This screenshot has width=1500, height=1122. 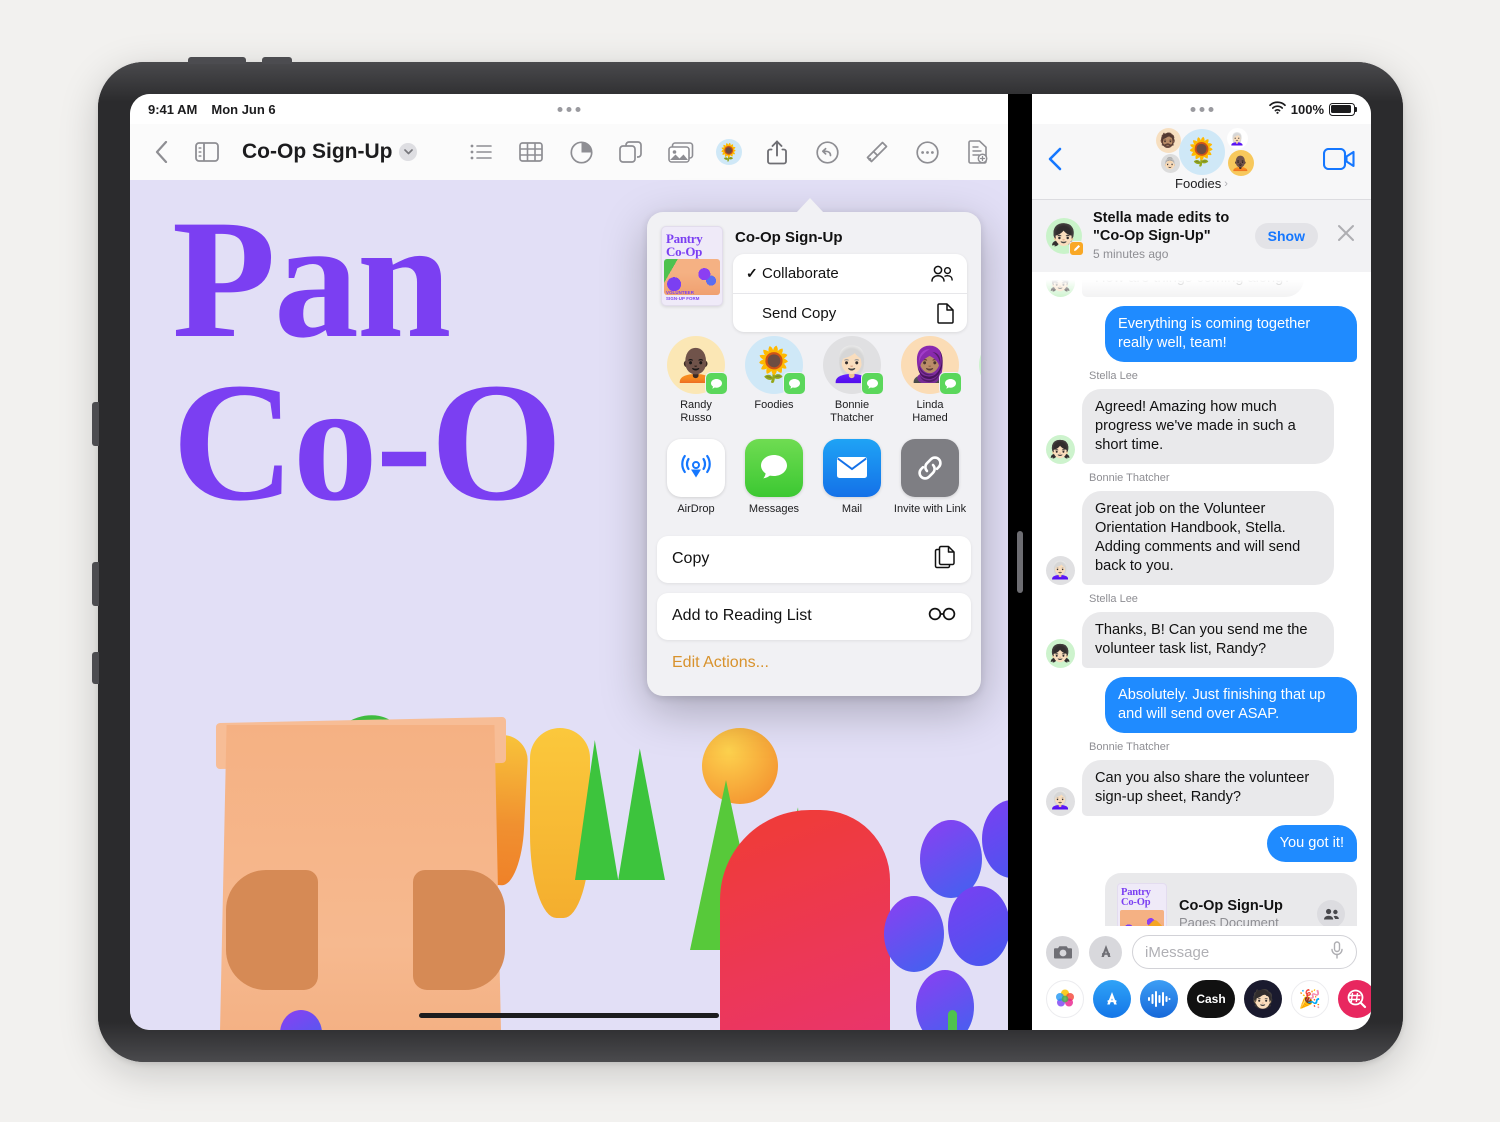 I want to click on contact-linda-hamed: 🧕🏽 Linda Hamed, so click(x=930, y=380).